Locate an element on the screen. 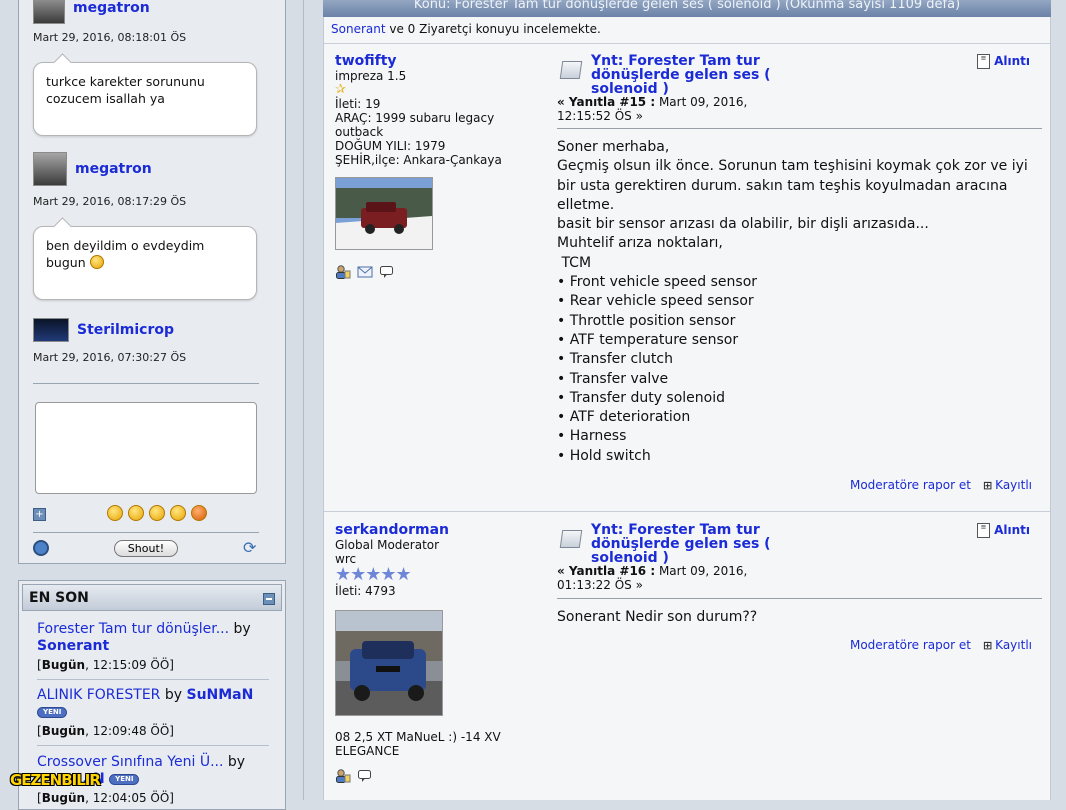 This screenshot has height=810, width=1066. smiley-bar is located at coordinates (157, 513).